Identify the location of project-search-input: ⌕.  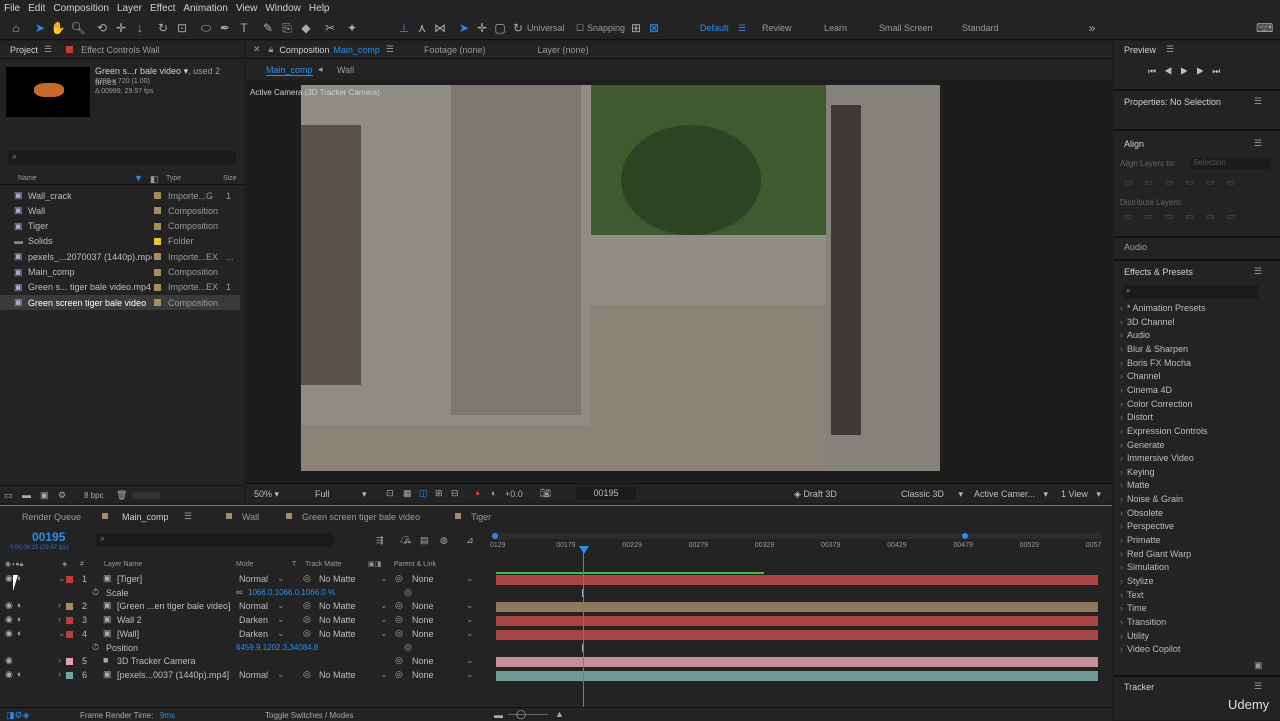
(122, 158).